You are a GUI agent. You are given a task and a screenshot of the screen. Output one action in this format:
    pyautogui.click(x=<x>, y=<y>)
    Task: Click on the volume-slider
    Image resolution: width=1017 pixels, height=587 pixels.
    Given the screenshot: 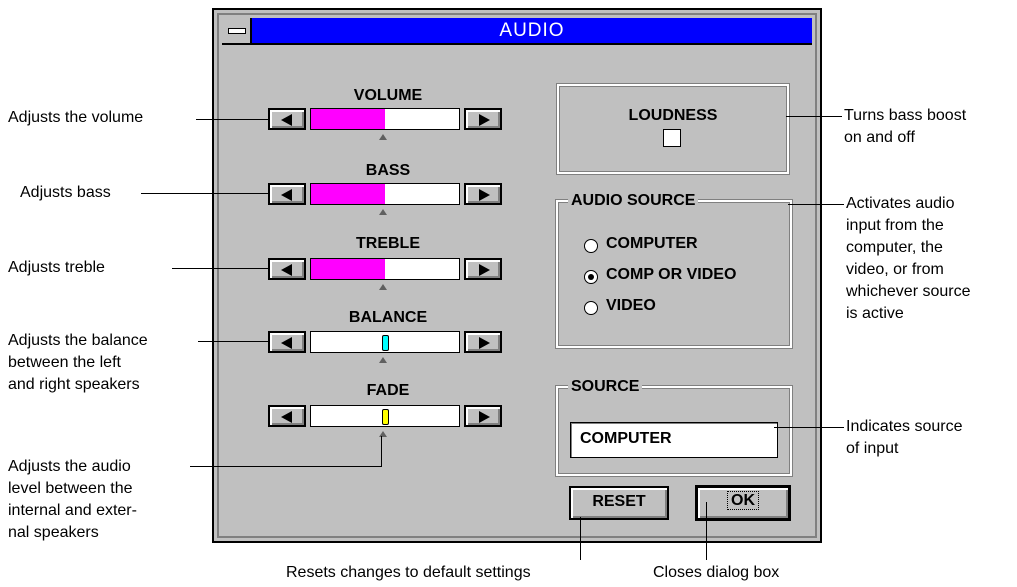 What is the action you would take?
    pyautogui.click(x=385, y=119)
    